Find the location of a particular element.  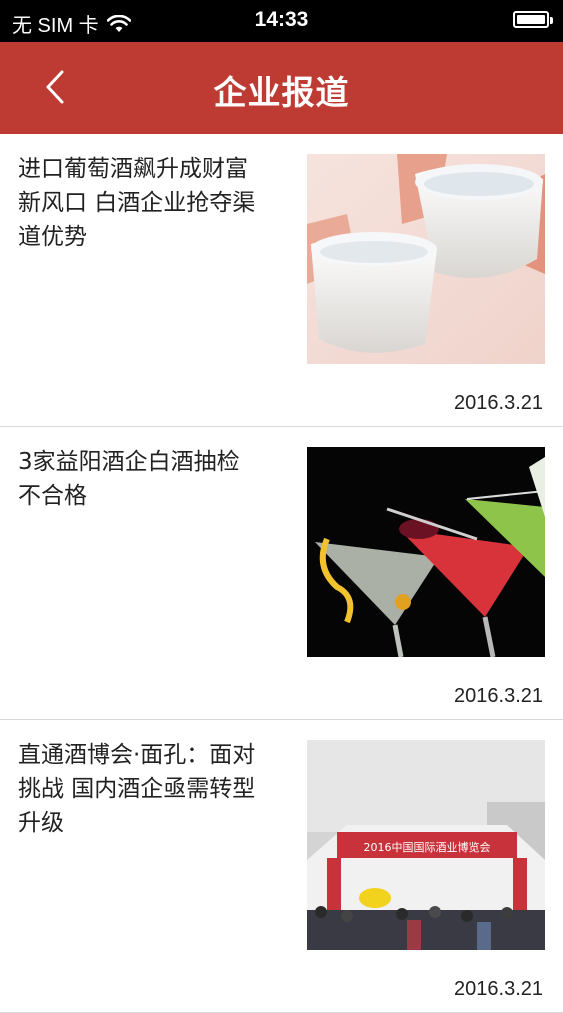

status-bar: 无 SIM 卡 14:33 is located at coordinates (281, 21).